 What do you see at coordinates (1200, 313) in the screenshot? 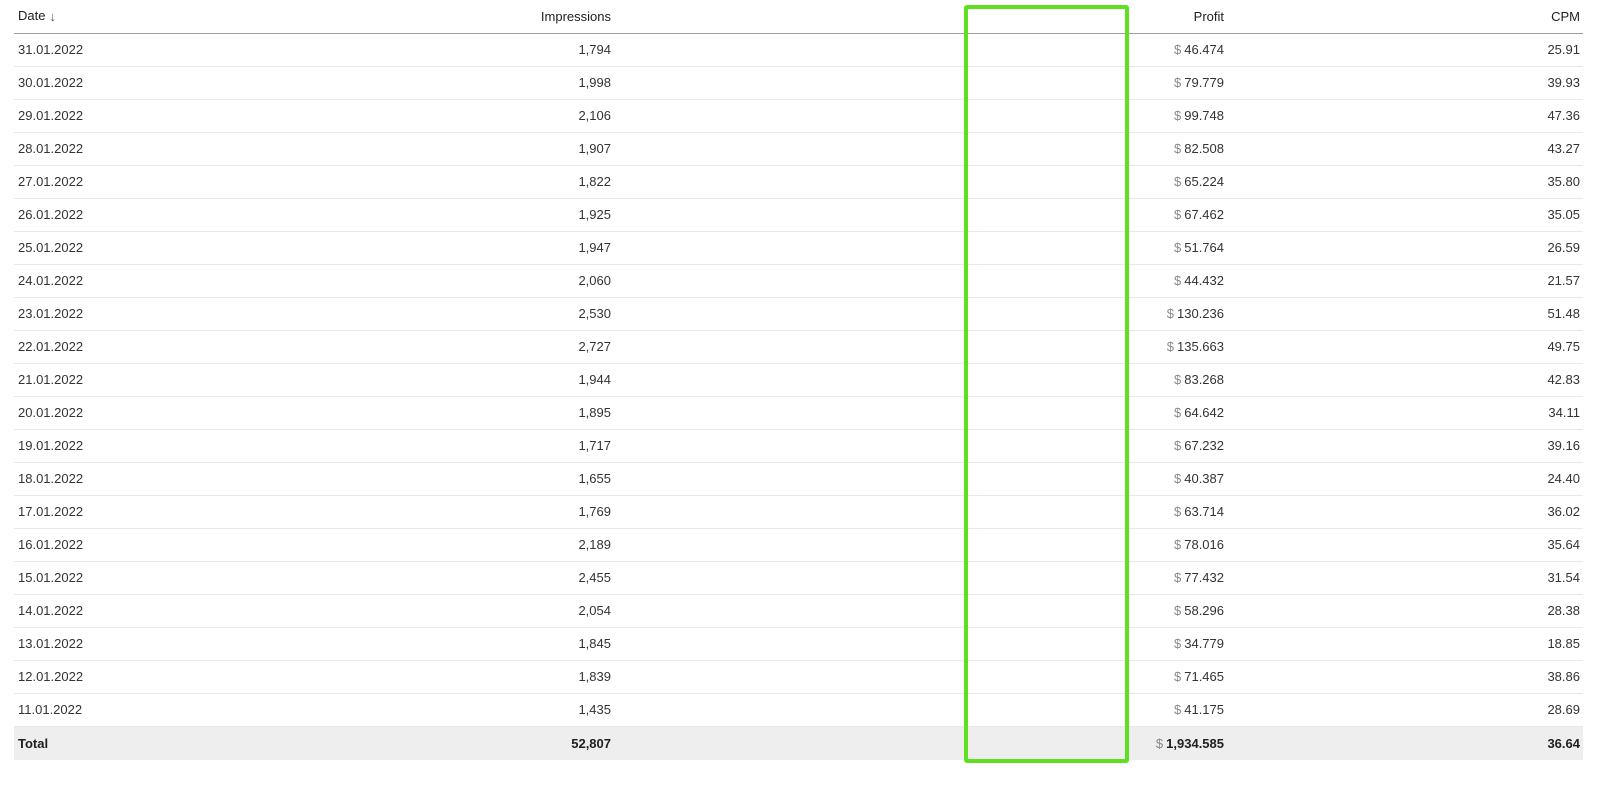
I see `cell-profit-value: 130.236` at bounding box center [1200, 313].